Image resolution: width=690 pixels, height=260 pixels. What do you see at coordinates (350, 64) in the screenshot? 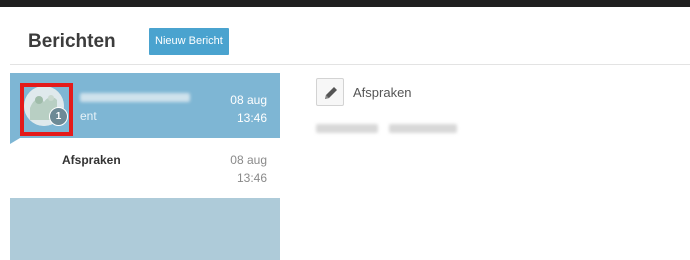
I see `header-divider` at bounding box center [350, 64].